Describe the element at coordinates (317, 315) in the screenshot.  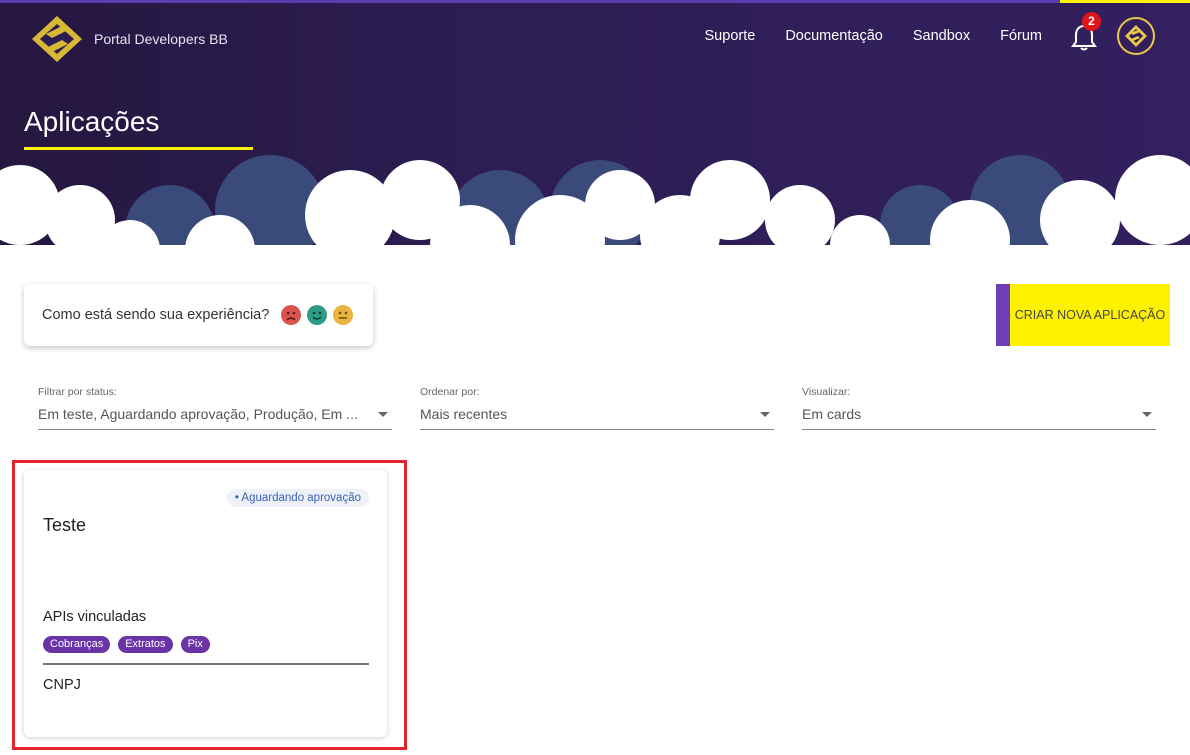
I see `happy-face-icon` at that location.